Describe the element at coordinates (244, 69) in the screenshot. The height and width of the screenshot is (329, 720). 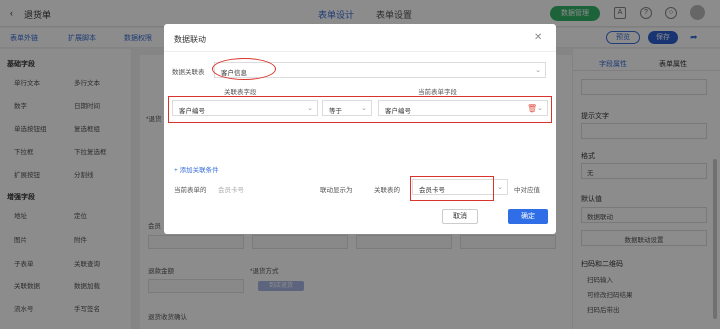
I see `highlight-ellipse` at that location.